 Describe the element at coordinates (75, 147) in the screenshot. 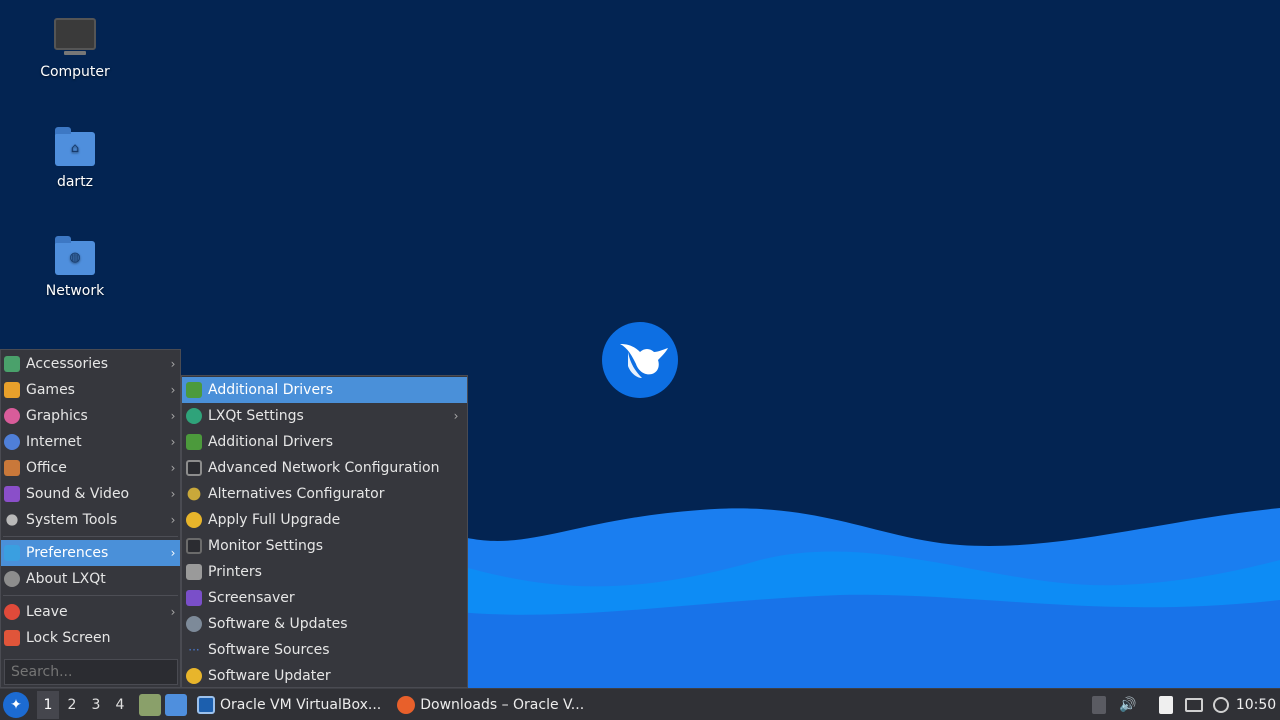

I see `home-folder-icon: ⌂` at that location.